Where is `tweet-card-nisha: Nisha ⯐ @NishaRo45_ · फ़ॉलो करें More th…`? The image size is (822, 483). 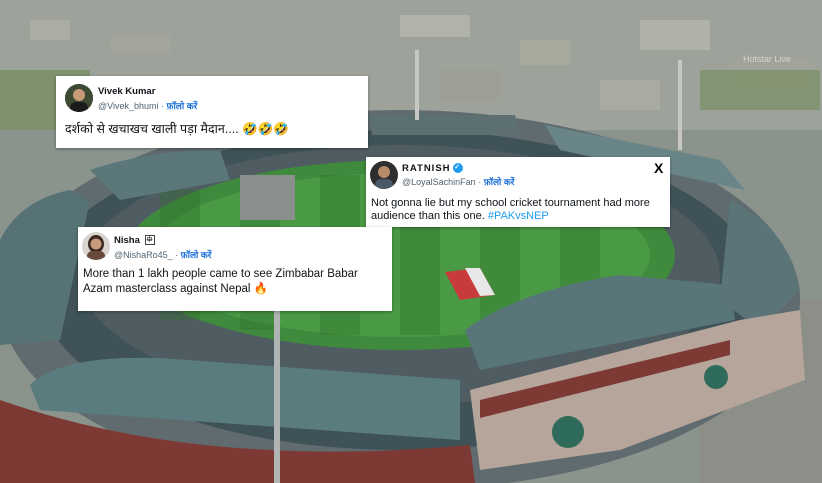
tweet-card-nisha: Nisha ⯐ @NishaRo45_ · फ़ॉलो करें More th… is located at coordinates (235, 269).